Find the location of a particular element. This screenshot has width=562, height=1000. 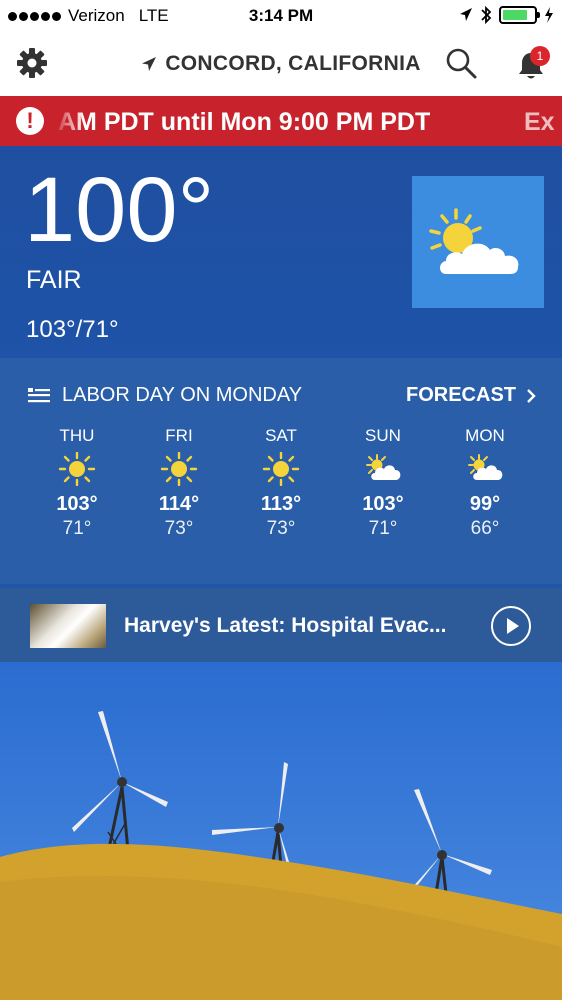

day-low: 66° is located at coordinates (485, 528).